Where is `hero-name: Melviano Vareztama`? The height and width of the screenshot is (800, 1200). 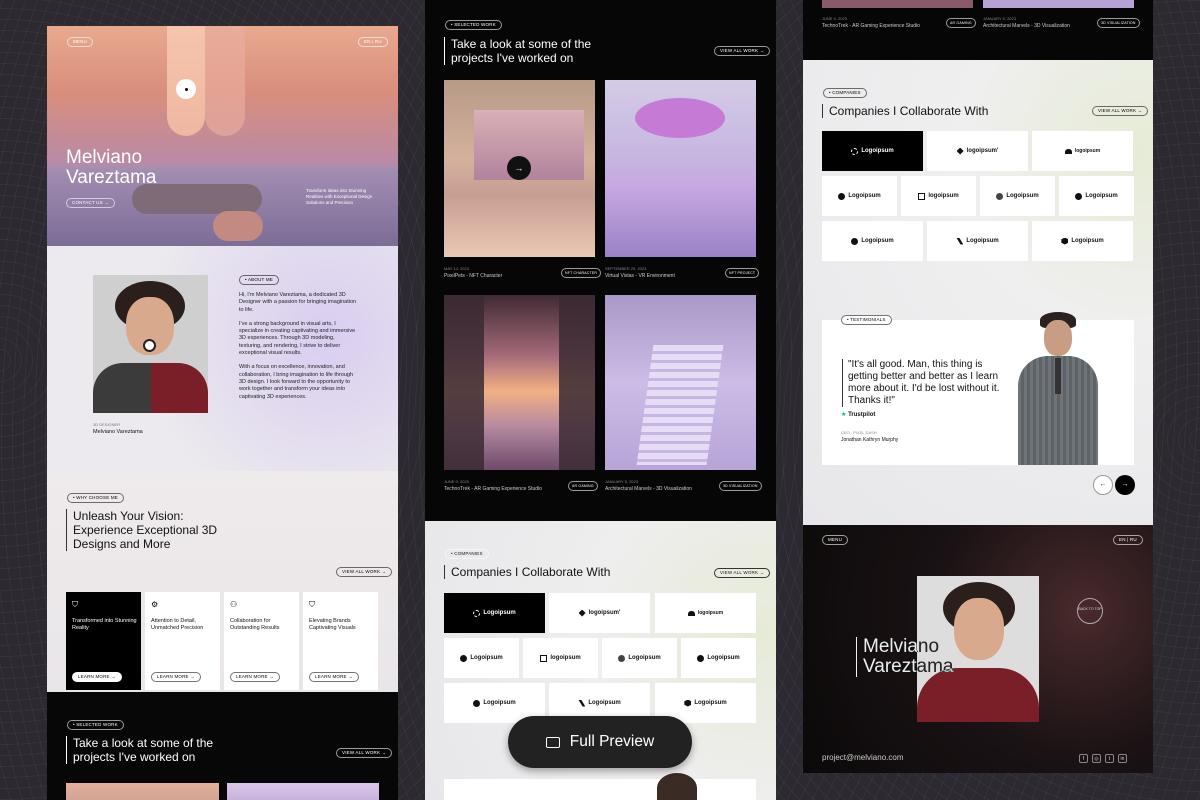
hero-name: Melviano Vareztama is located at coordinates (111, 167).